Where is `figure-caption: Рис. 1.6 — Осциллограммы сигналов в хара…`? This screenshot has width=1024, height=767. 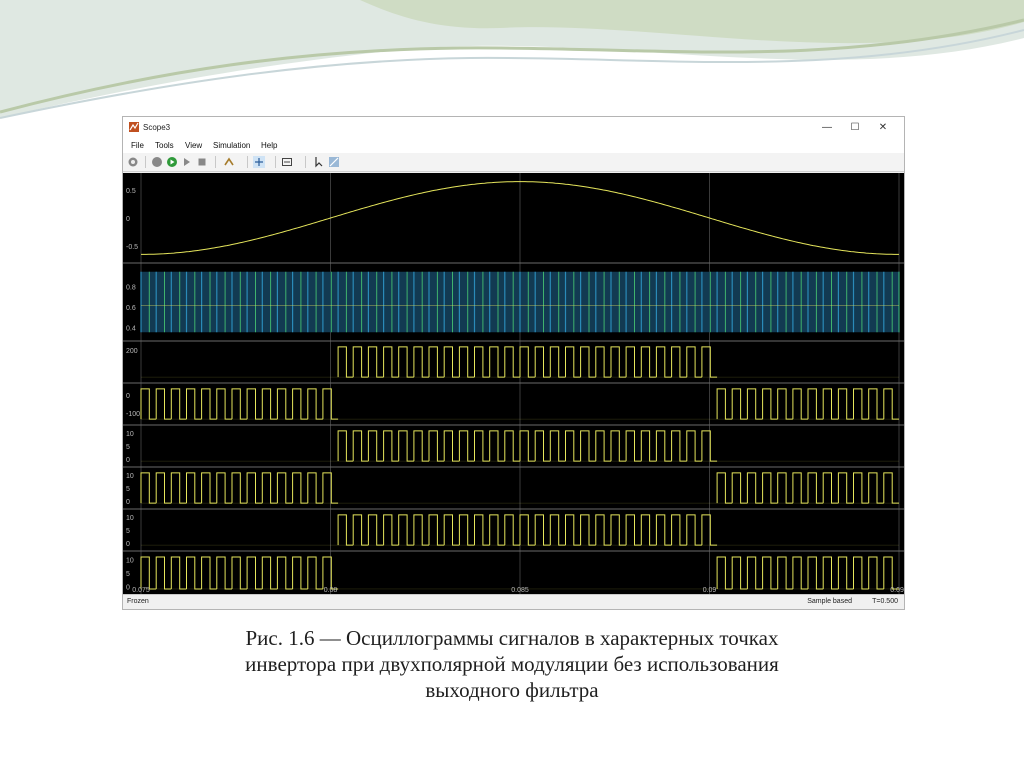 figure-caption: Рис. 1.6 — Осциллограммы сигналов в хара… is located at coordinates (512, 664).